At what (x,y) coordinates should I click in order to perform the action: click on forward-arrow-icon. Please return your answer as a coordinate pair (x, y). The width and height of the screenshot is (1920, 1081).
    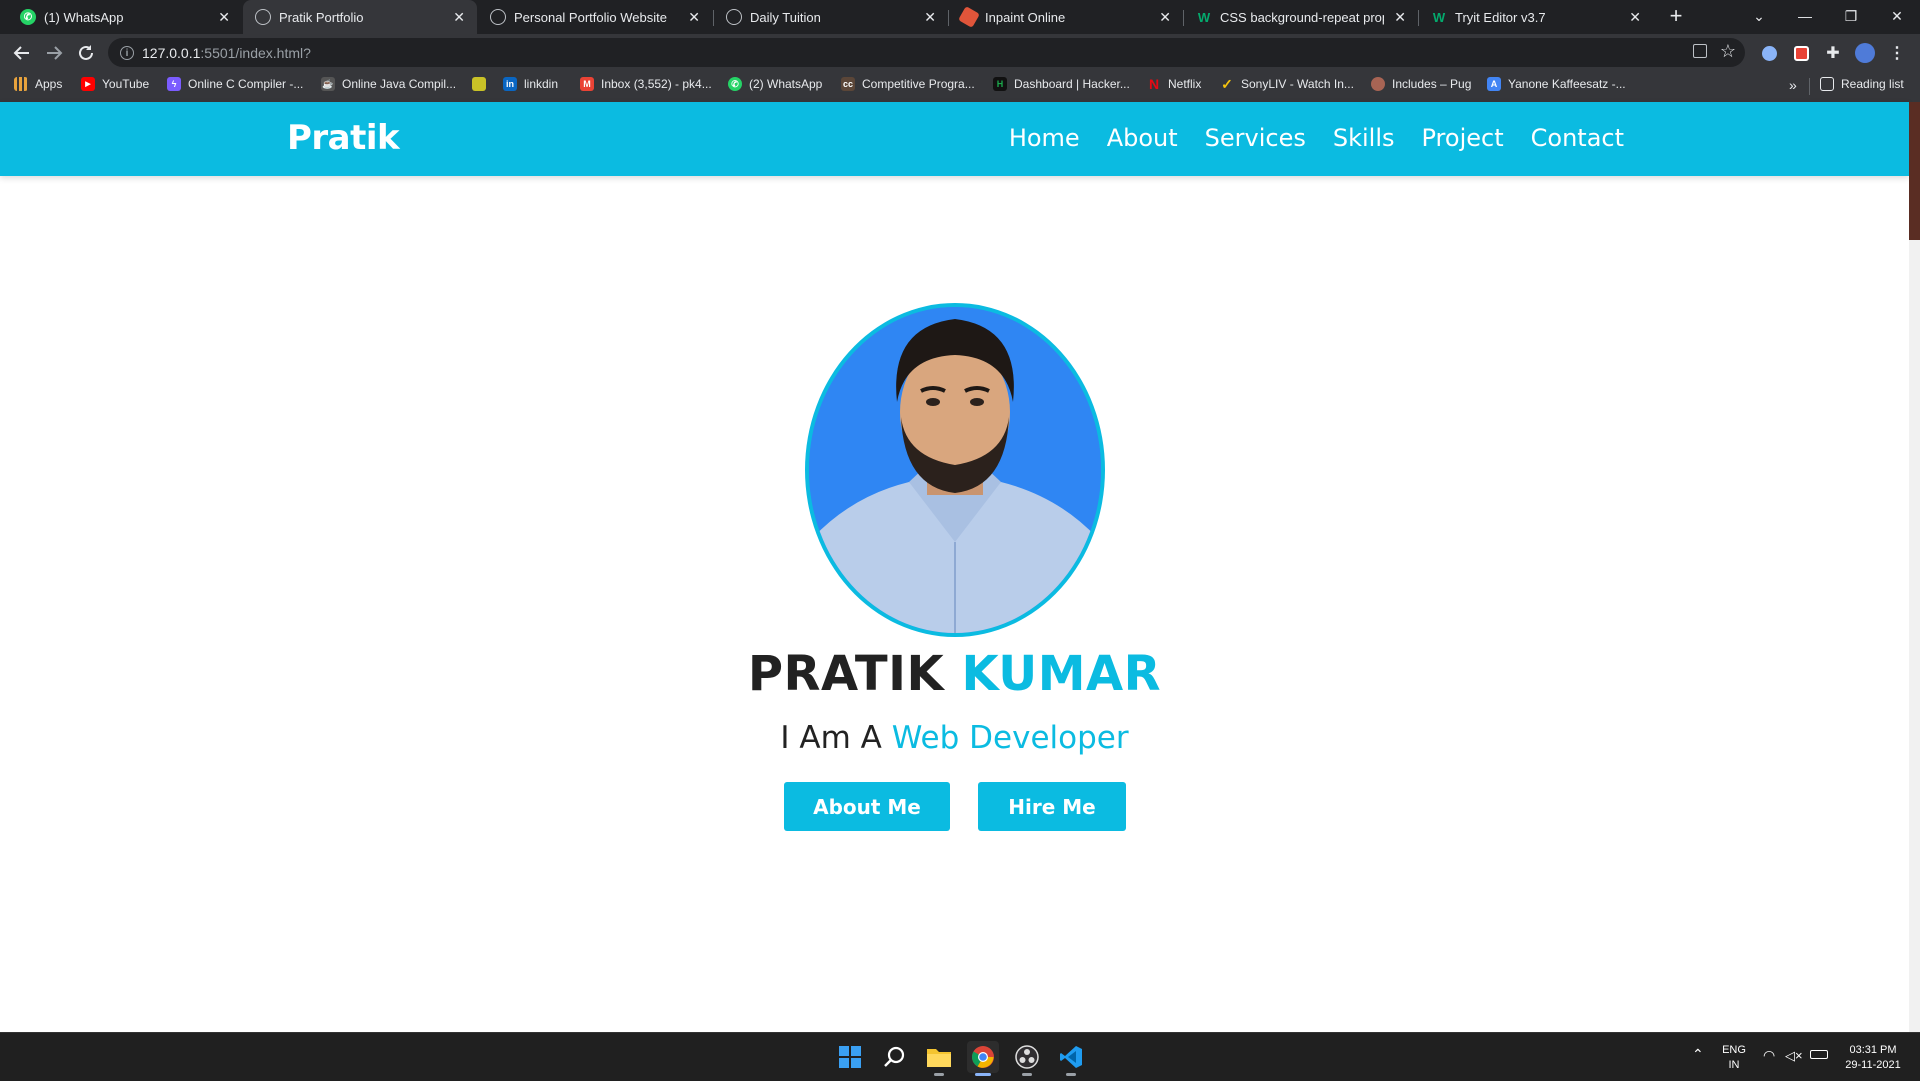
    Looking at the image, I should click on (54, 53).